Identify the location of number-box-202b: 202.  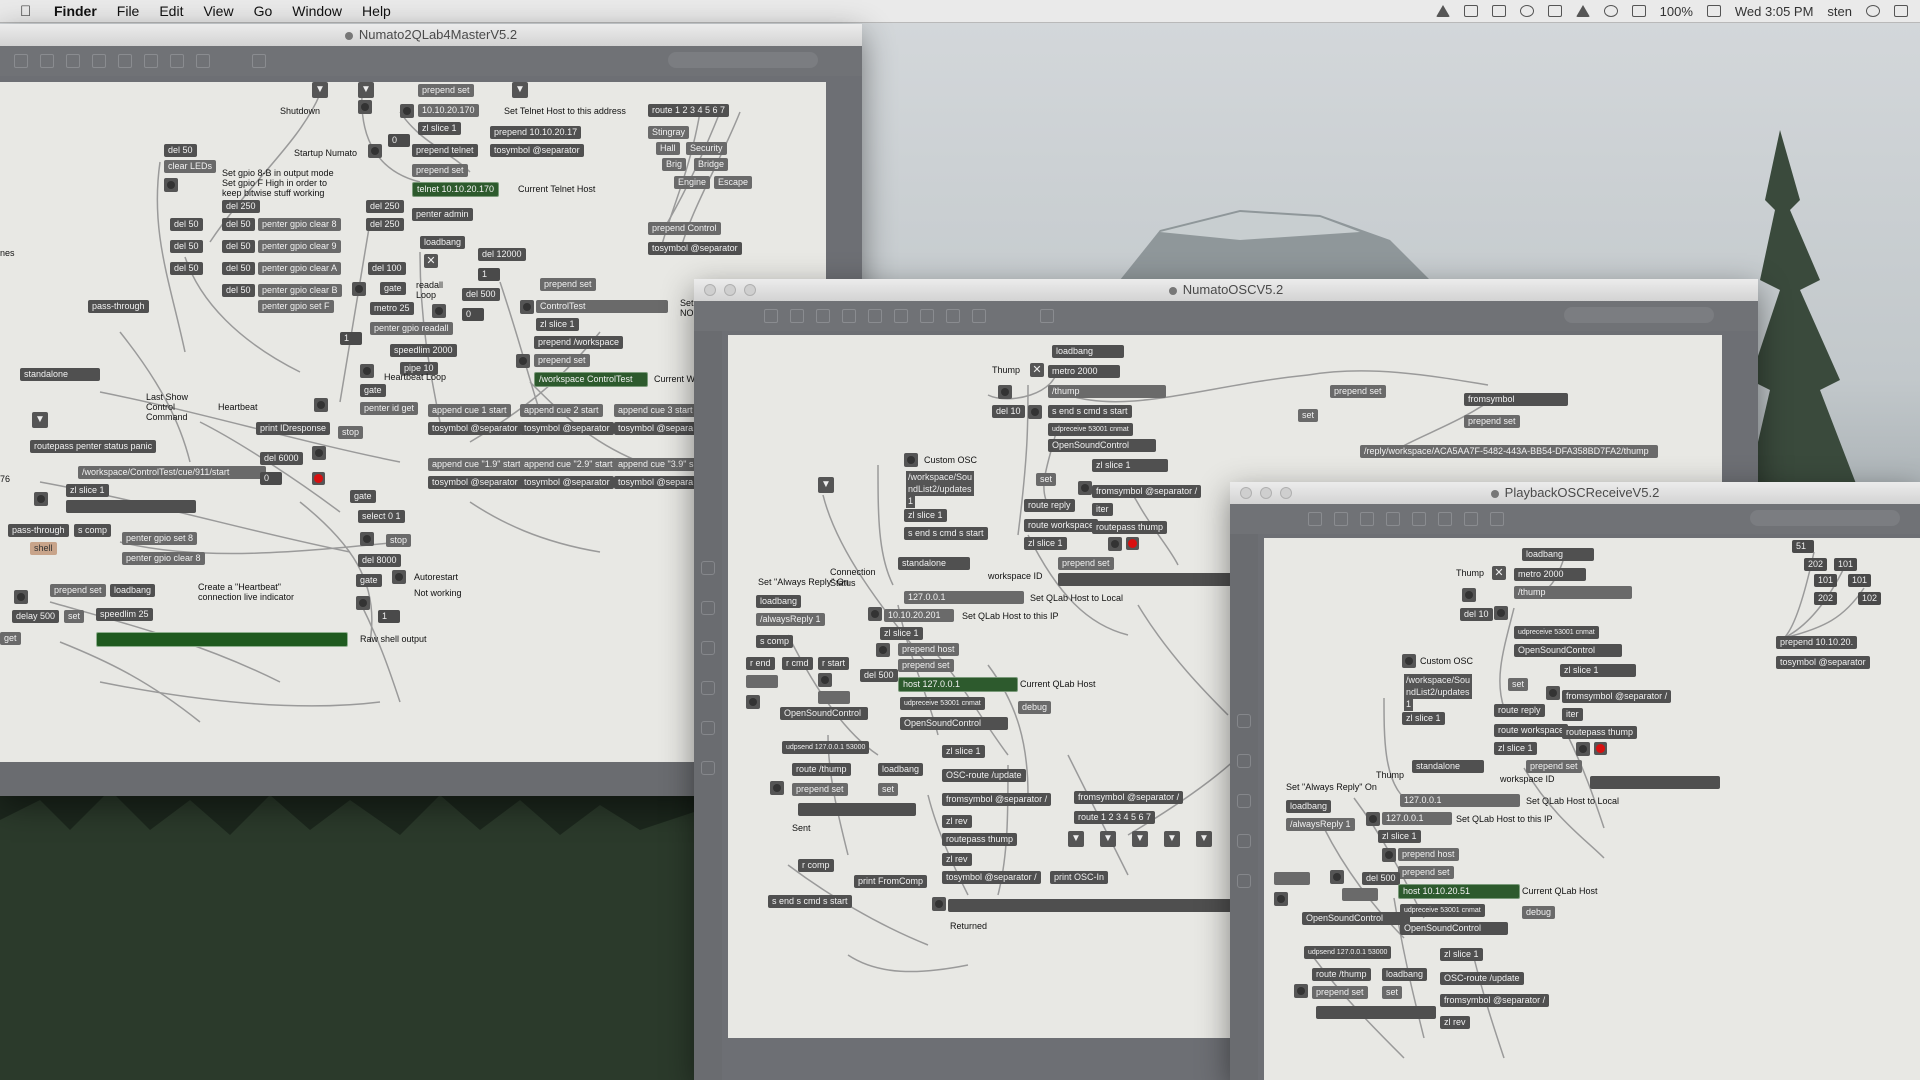
(1826, 598).